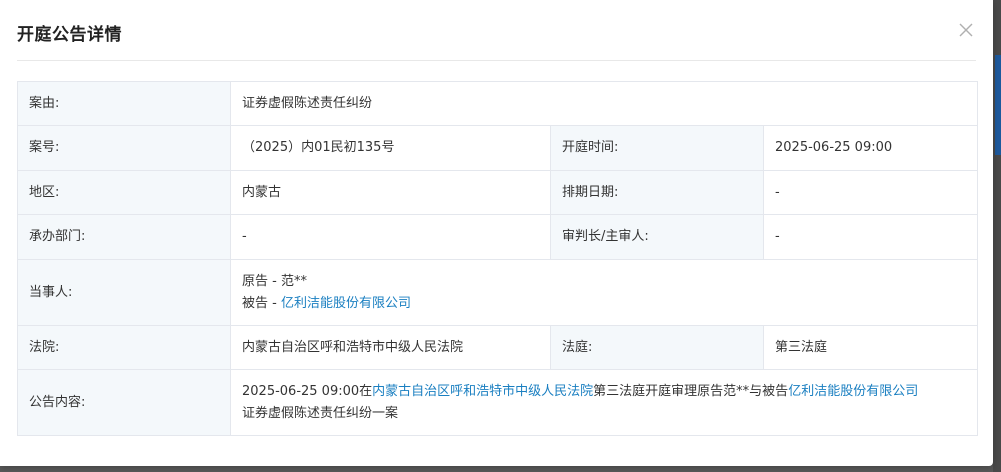 Image resolution: width=1001 pixels, height=472 pixels. Describe the element at coordinates (998, 105) in the screenshot. I see `backdrop-accent` at that location.